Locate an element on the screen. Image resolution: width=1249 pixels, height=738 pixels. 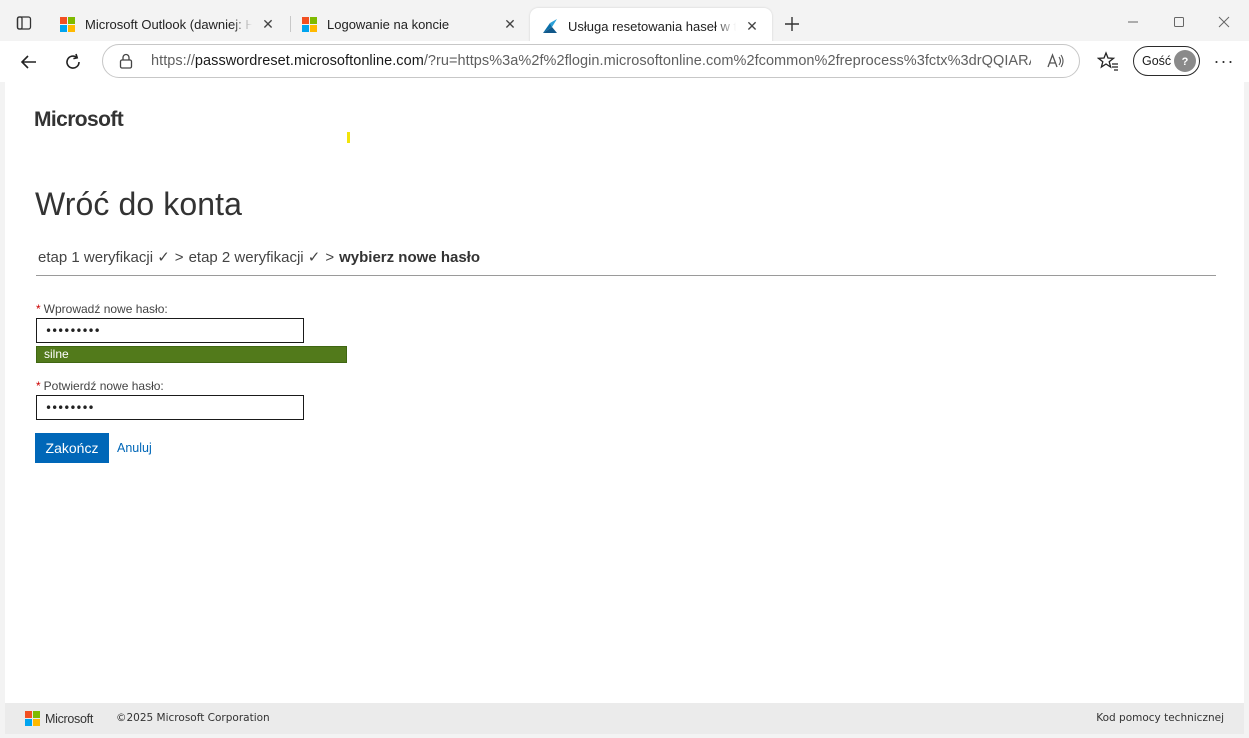
tab-password-reset: Usługa resetowania haseł w trybie ✕ is located at coordinates (651, 26).